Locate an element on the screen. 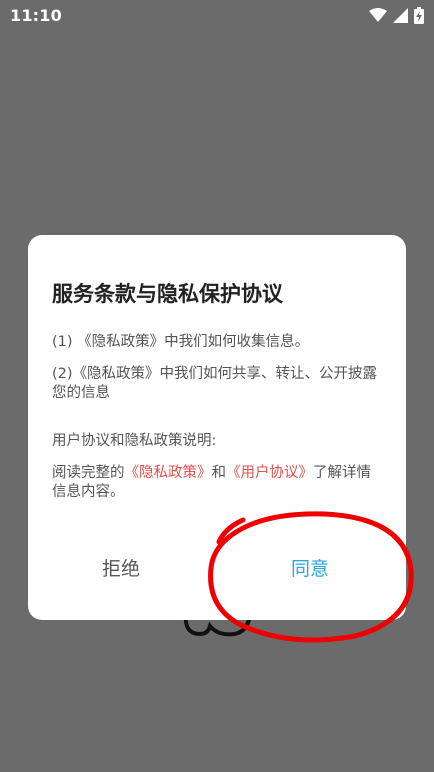 This screenshot has height=772, width=434. privacy-item-1: (1) 《隐私政策》中我们如何收集信息。 is located at coordinates (181, 342).